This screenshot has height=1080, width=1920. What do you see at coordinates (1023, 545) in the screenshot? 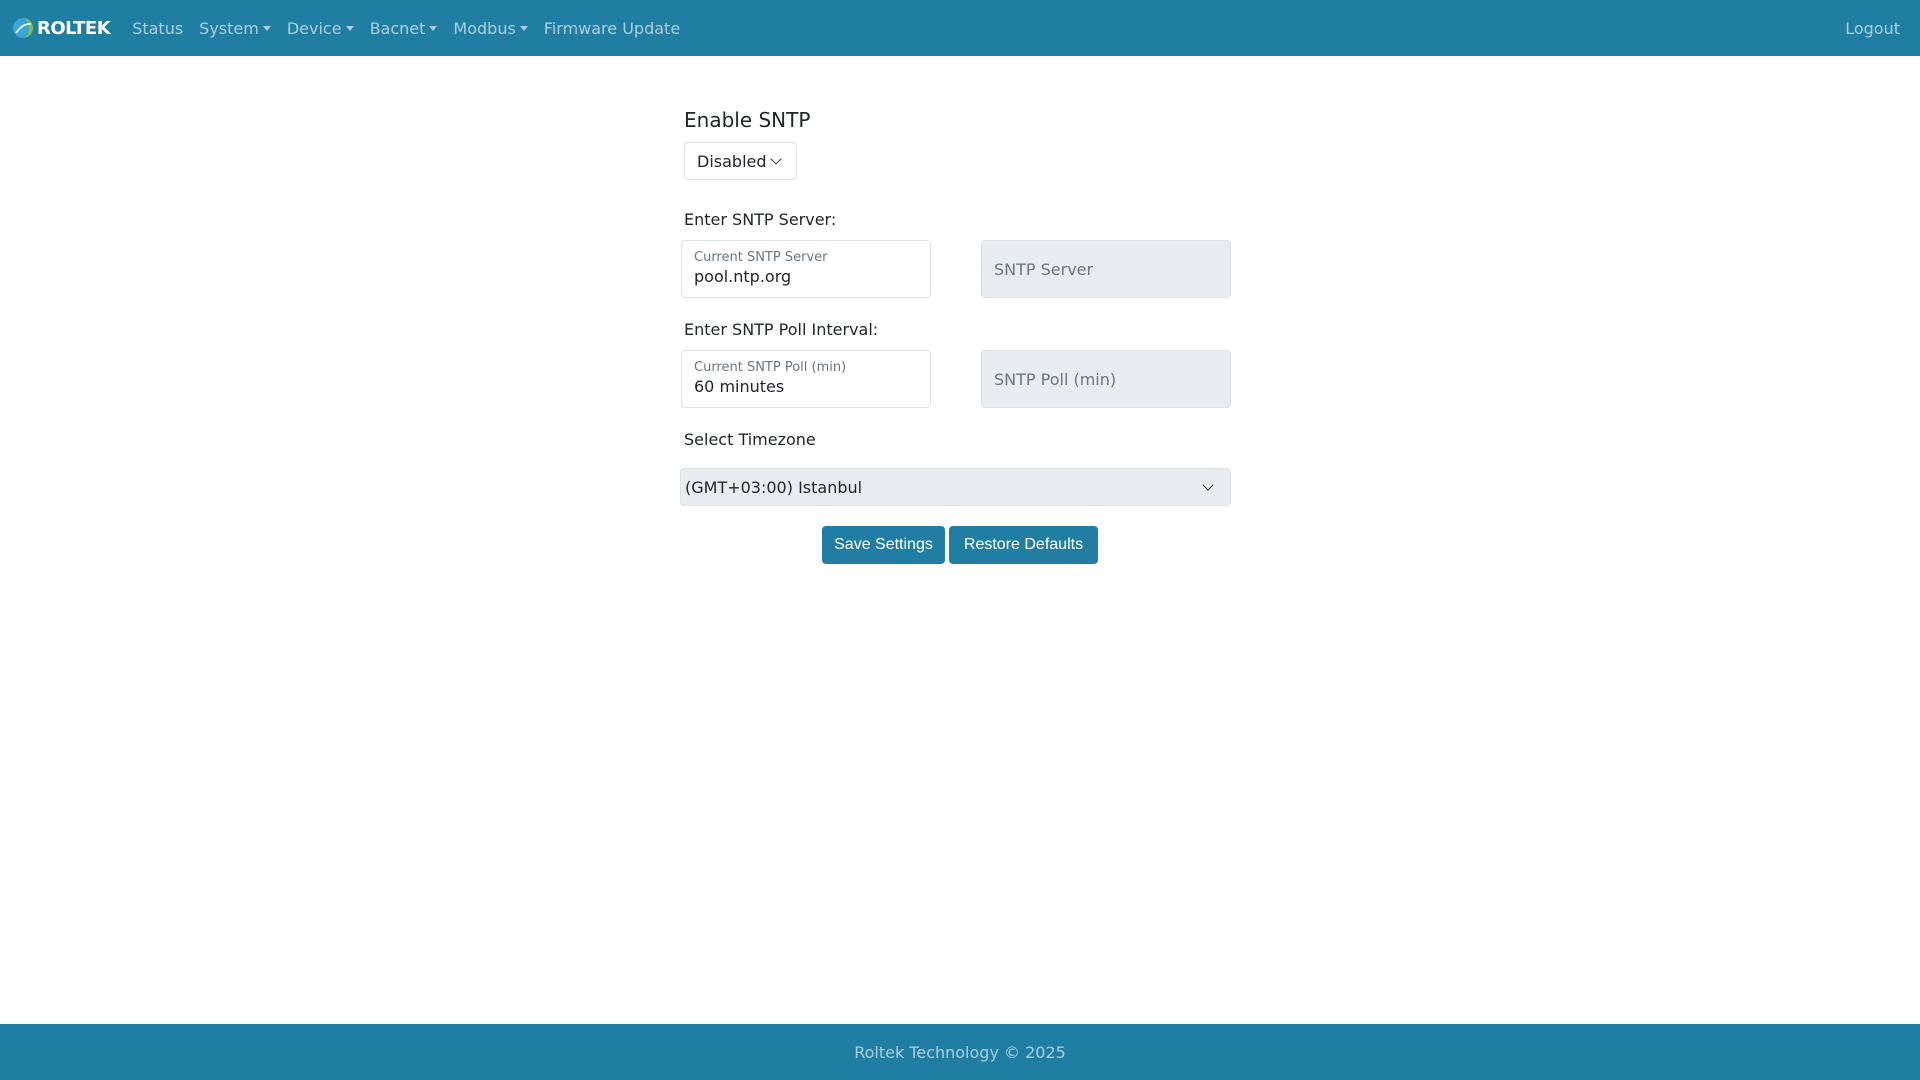
I see `restore-defaults-button: Restore Defaults` at bounding box center [1023, 545].